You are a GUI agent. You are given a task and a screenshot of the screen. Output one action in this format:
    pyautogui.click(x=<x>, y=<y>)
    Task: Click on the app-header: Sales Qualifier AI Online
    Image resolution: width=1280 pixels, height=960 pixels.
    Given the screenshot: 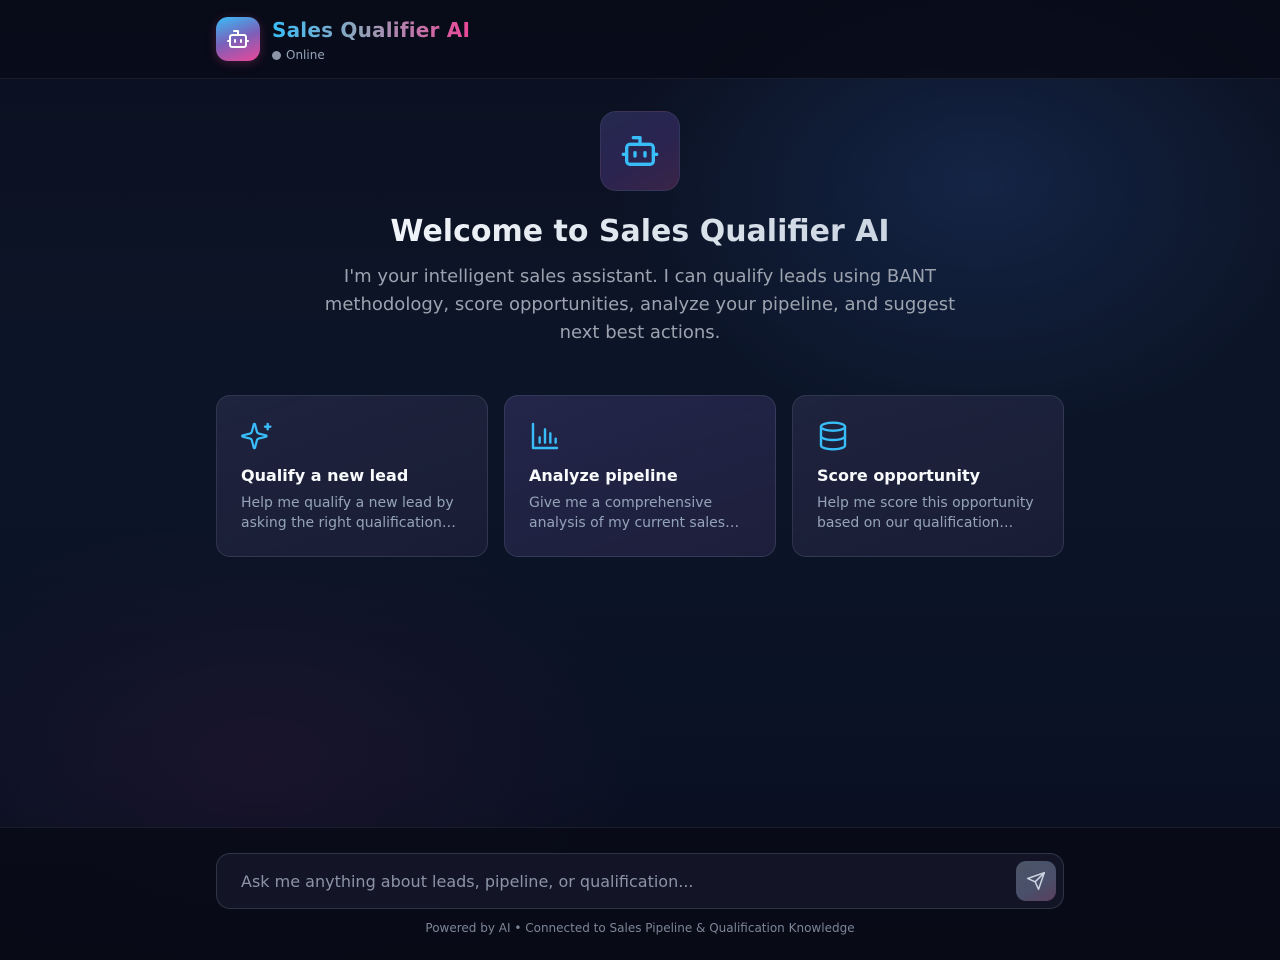 What is the action you would take?
    pyautogui.click(x=640, y=39)
    